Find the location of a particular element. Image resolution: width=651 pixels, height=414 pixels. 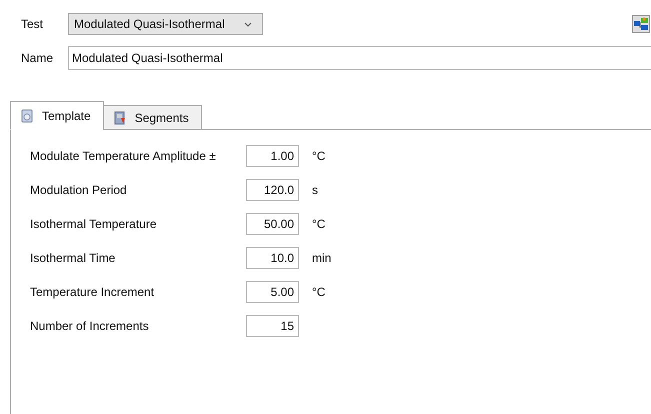

unit-label: s is located at coordinates (315, 190).